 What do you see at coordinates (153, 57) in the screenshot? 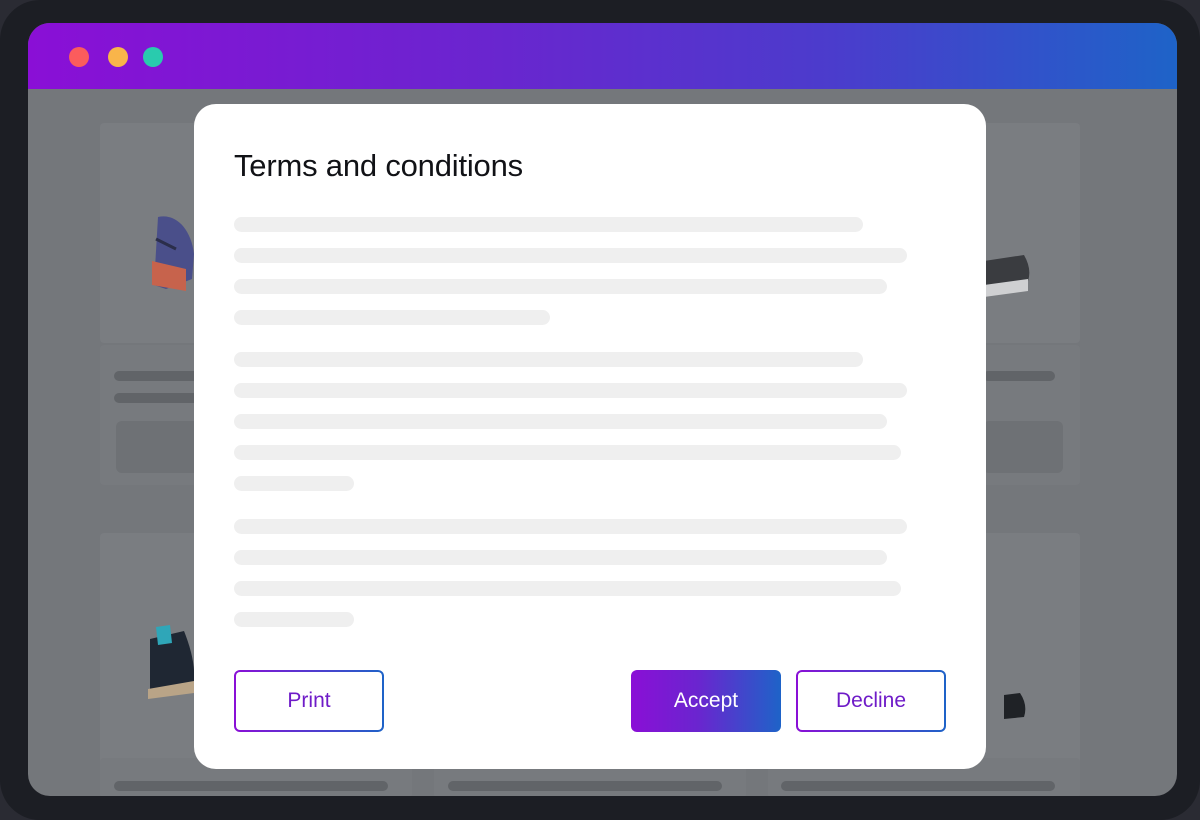
I see `maximize-window-button` at bounding box center [153, 57].